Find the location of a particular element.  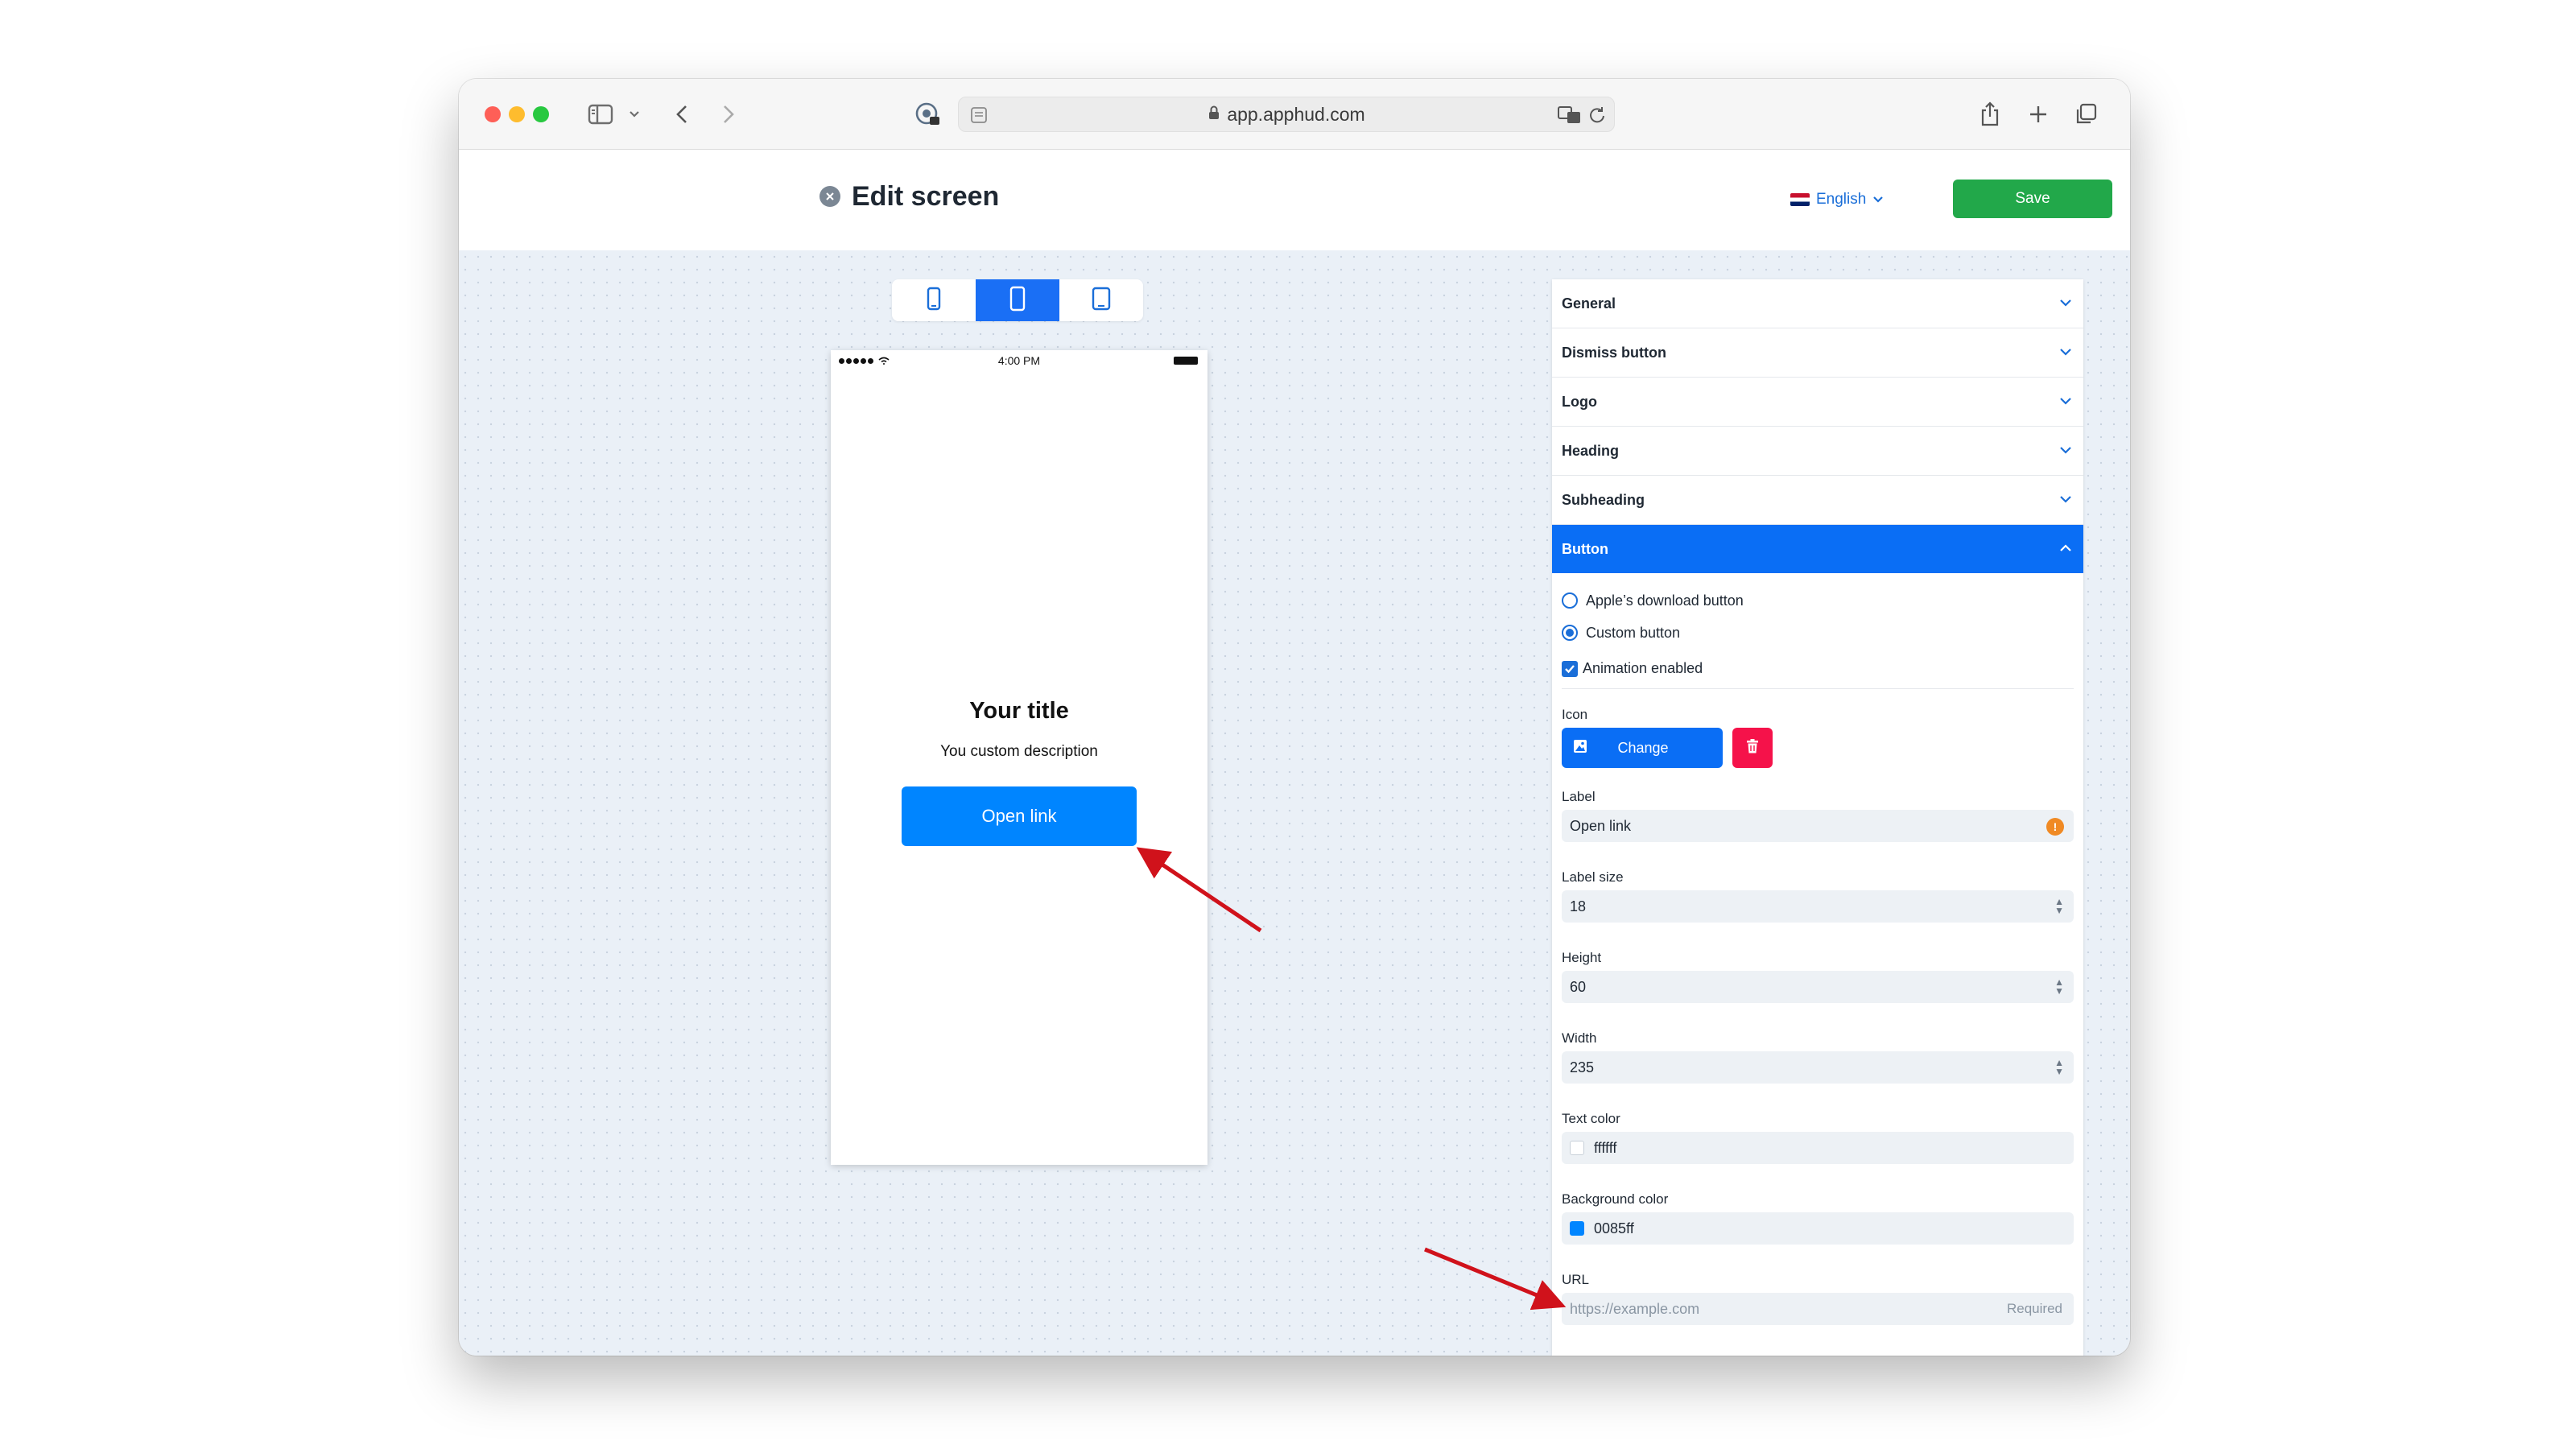

section-general: General is located at coordinates (1817, 303).